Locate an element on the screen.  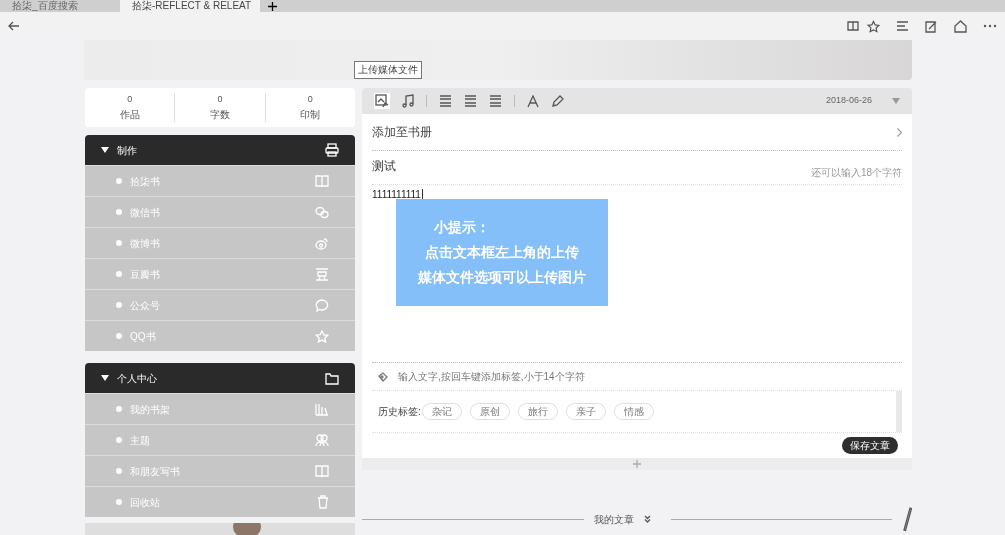
save-article-button: 保存文章 is located at coordinates (870, 445).